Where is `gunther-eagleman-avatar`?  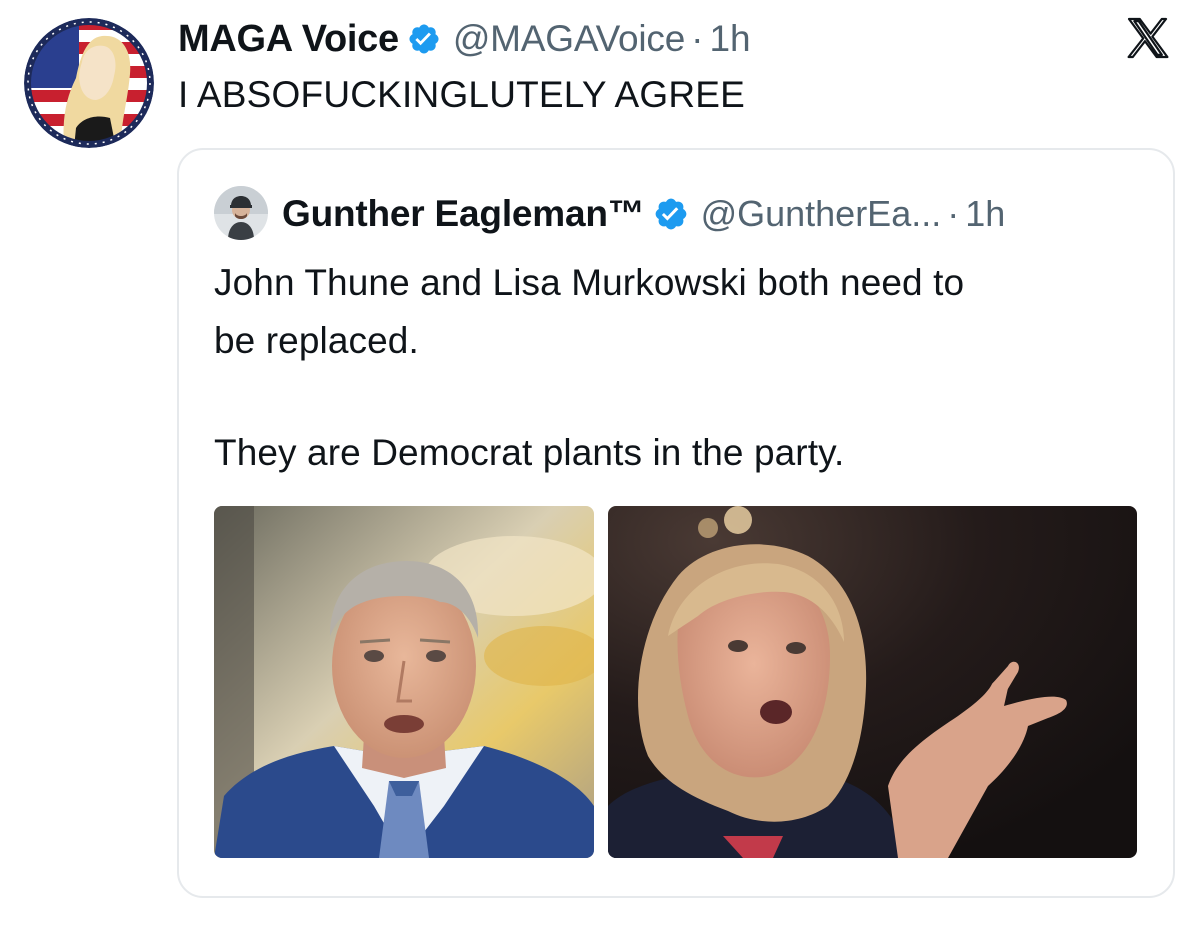
gunther-eagleman-avatar is located at coordinates (241, 213).